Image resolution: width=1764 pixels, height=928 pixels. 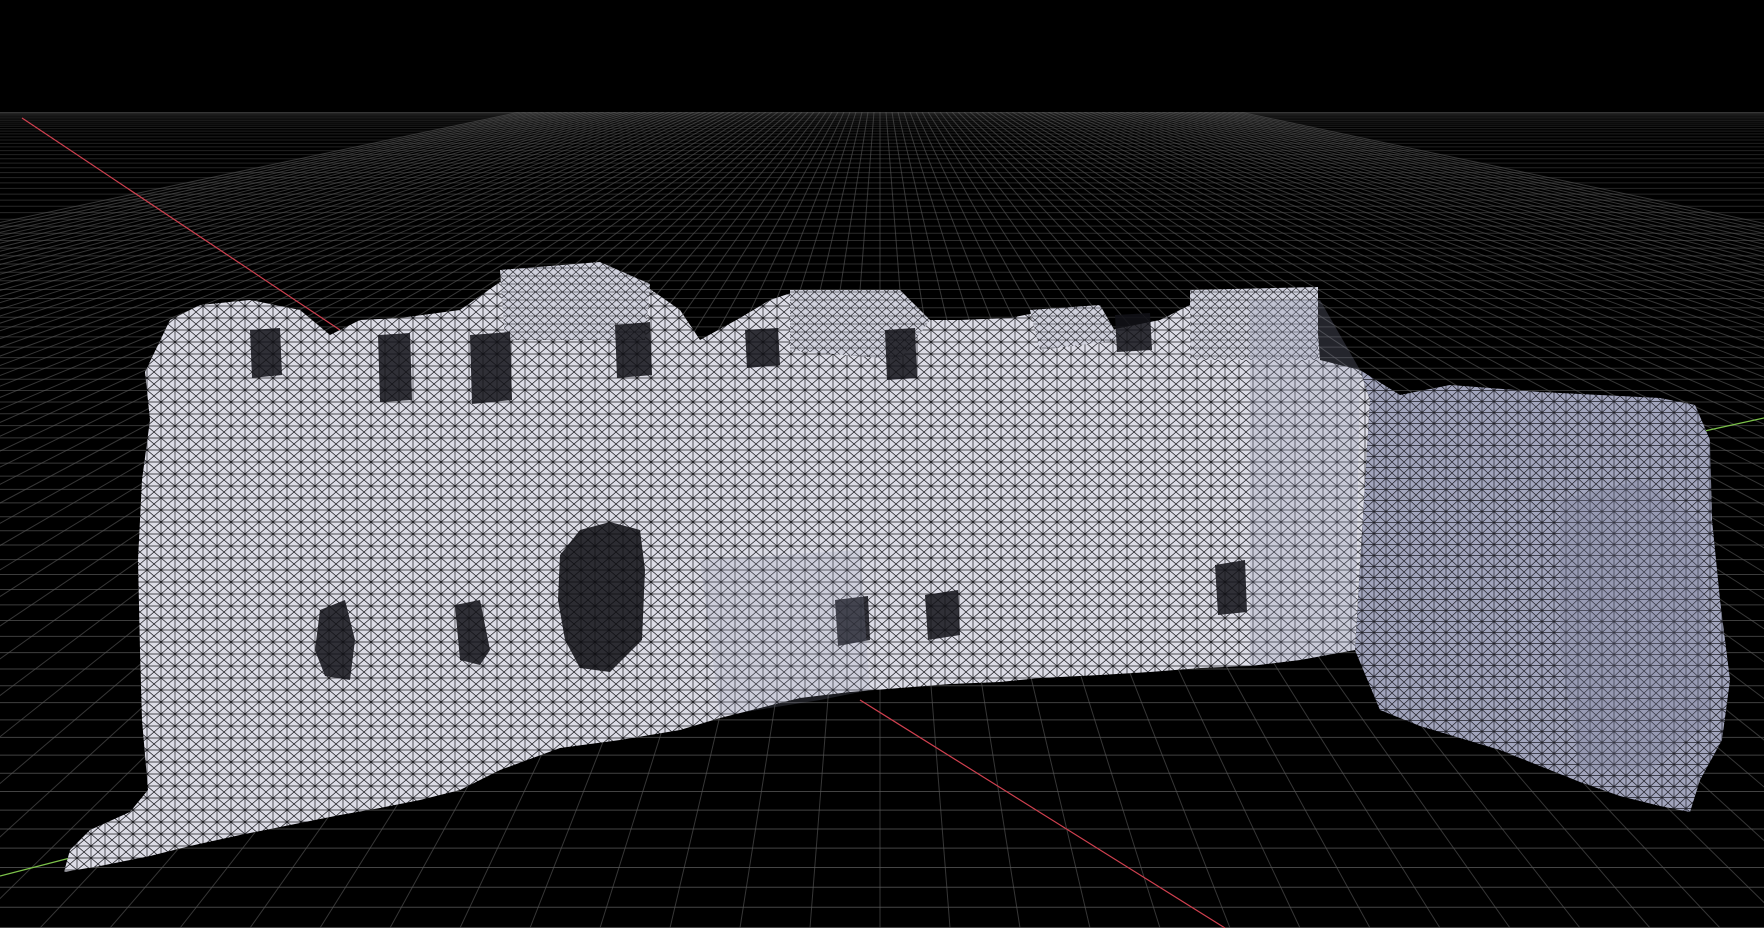 What do you see at coordinates (1042, 813) in the screenshot?
I see `x-axis-line-front` at bounding box center [1042, 813].